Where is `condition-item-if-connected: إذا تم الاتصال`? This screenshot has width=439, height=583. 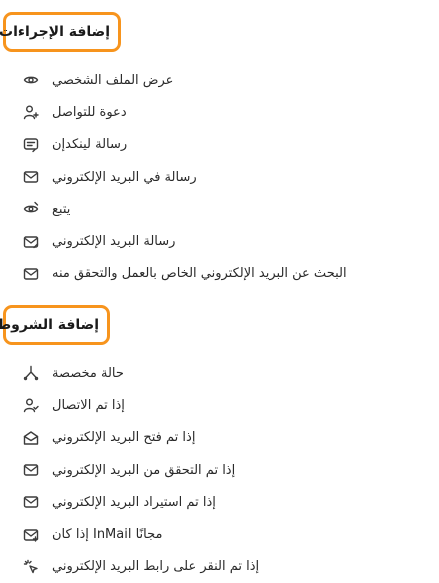 condition-item-if-connected: إذا تم الاتصال is located at coordinates (219, 405).